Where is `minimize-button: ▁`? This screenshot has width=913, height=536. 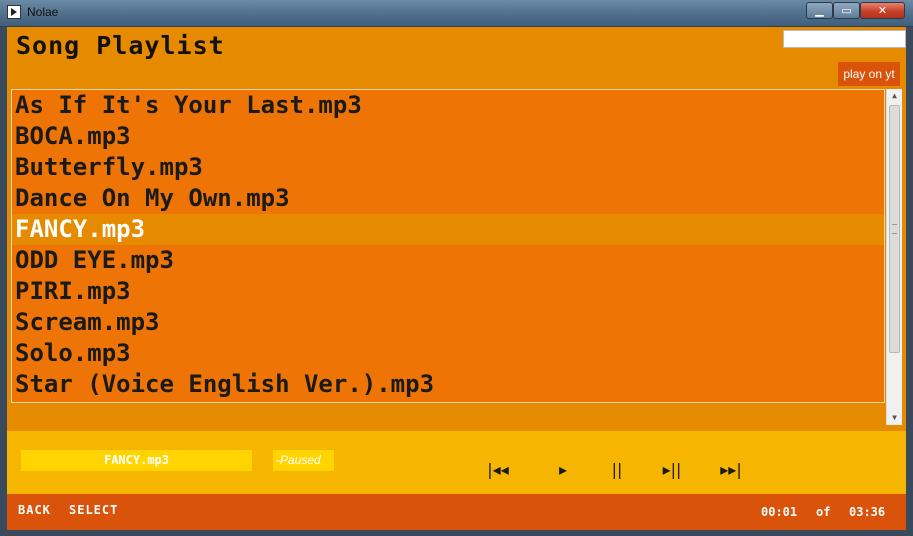
minimize-button: ▁ is located at coordinates (819, 10).